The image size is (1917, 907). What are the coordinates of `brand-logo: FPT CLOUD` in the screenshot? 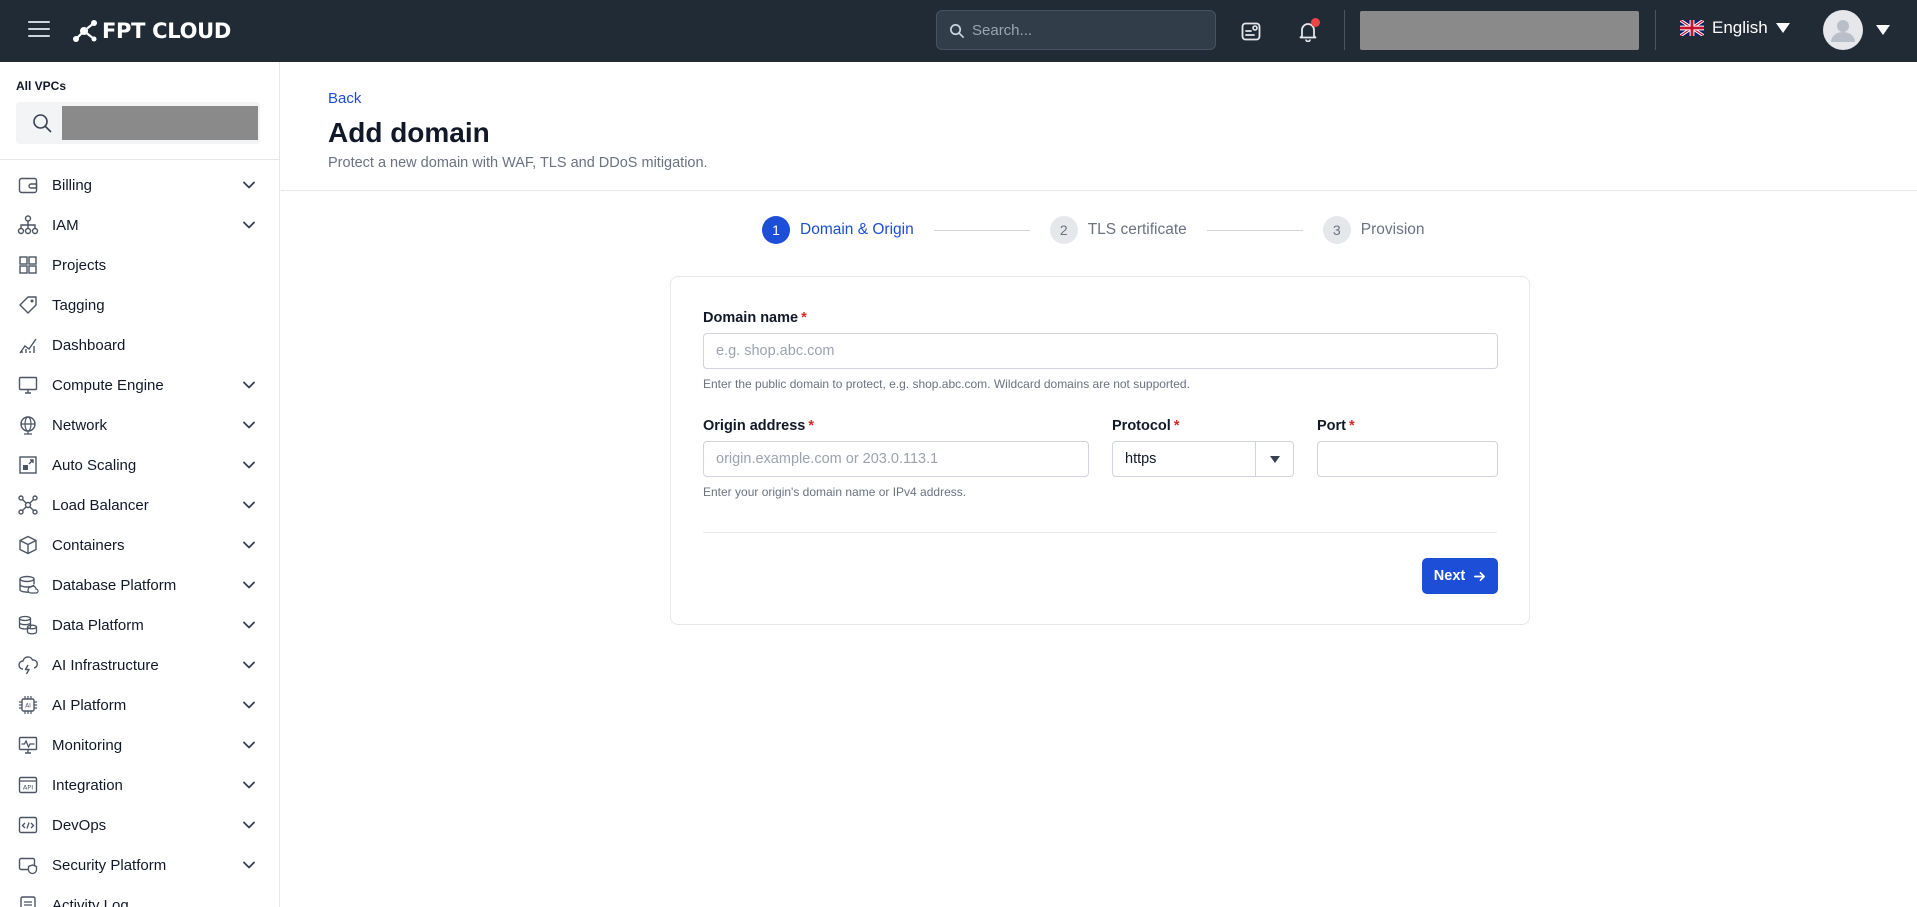 It's located at (151, 31).